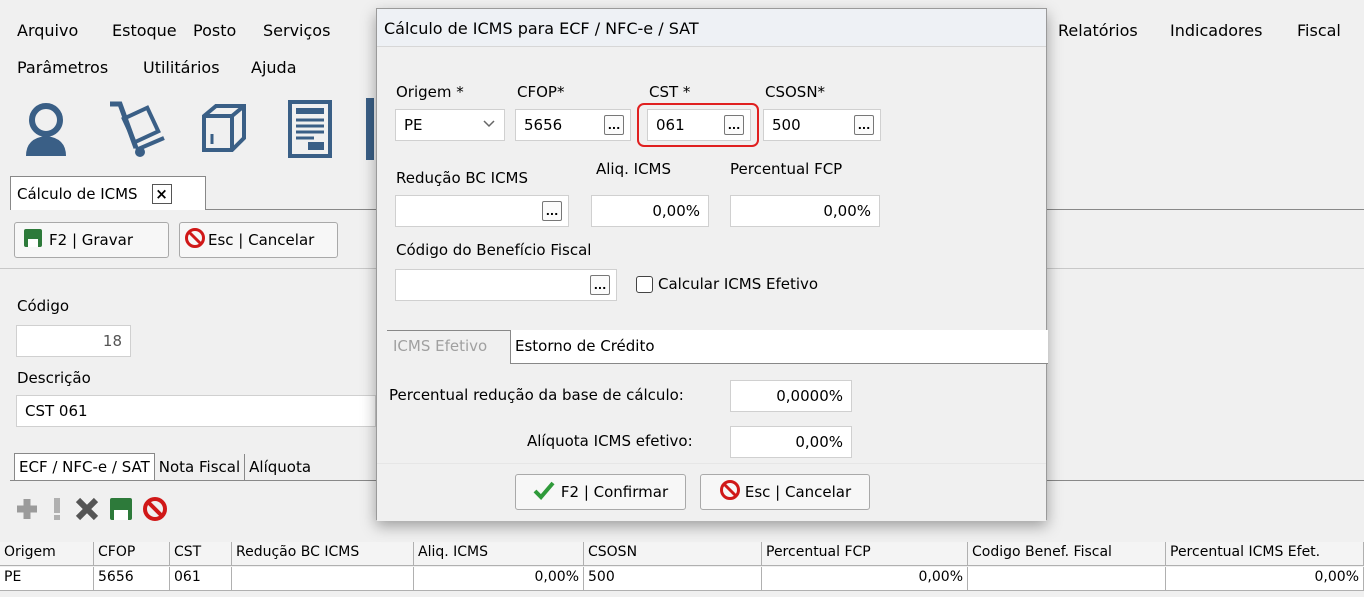 Image resolution: width=1364 pixels, height=597 pixels. Describe the element at coordinates (132, 579) in the screenshot. I see `grid-cell-cfop: 5656` at that location.